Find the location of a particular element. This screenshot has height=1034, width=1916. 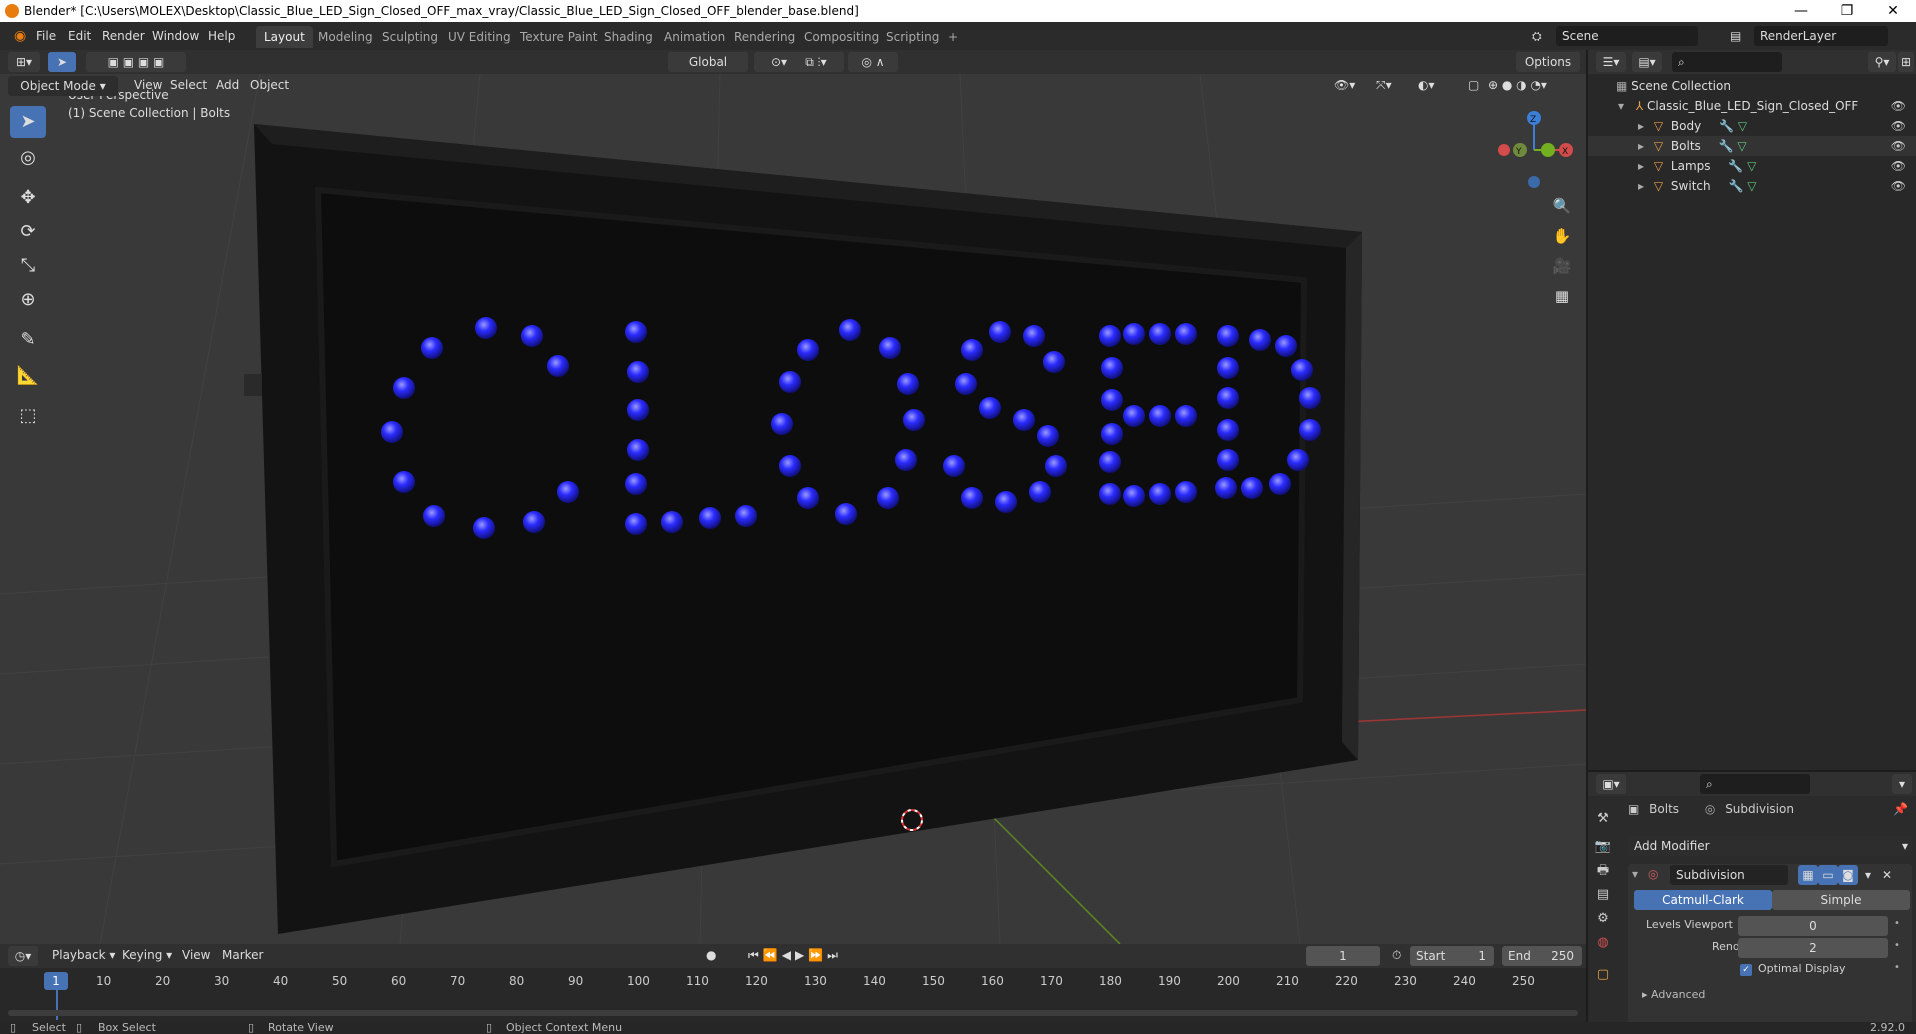

render-layer-selector: RenderLayer is located at coordinates (1821, 36).